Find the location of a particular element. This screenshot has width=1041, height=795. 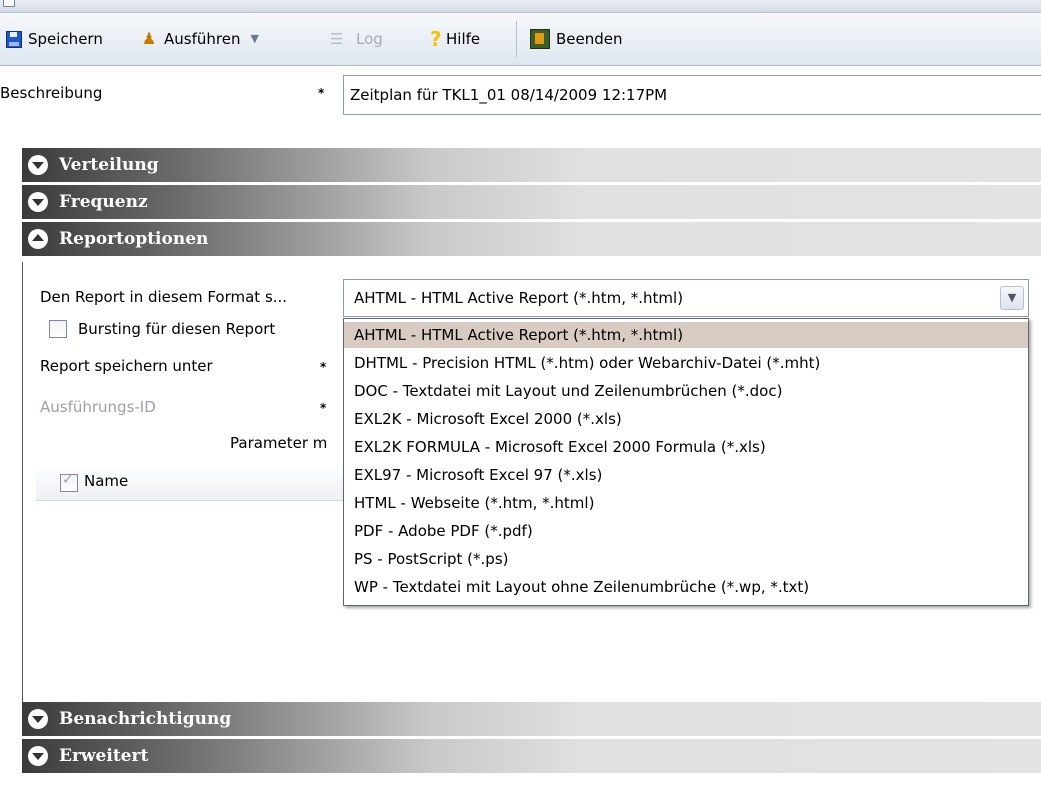

top-checkbox is located at coordinates (9, 3).